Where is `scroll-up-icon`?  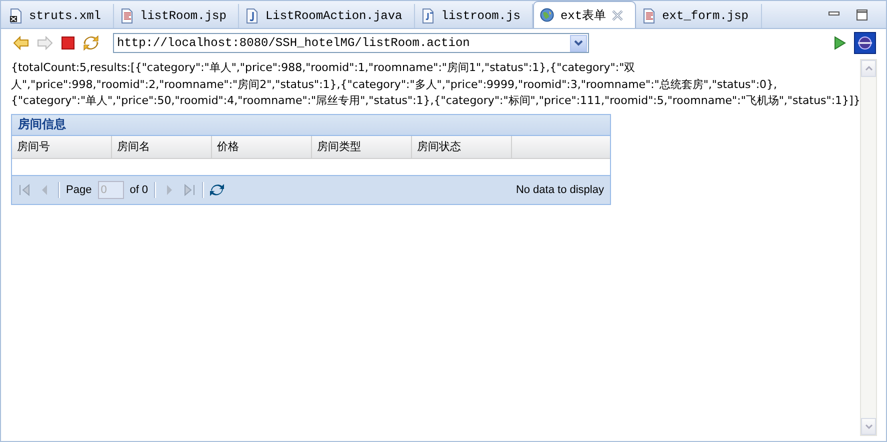
scroll-up-icon is located at coordinates (868, 68).